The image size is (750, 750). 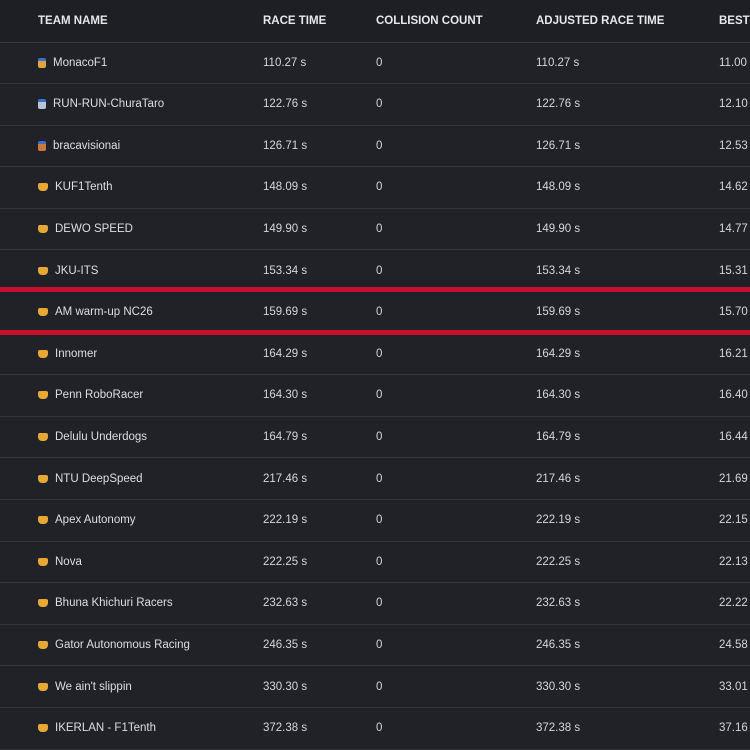 I want to click on table-row: Delulu Underdogs 164.79 s 0 164.79 s 16.44, so click(x=375, y=437).